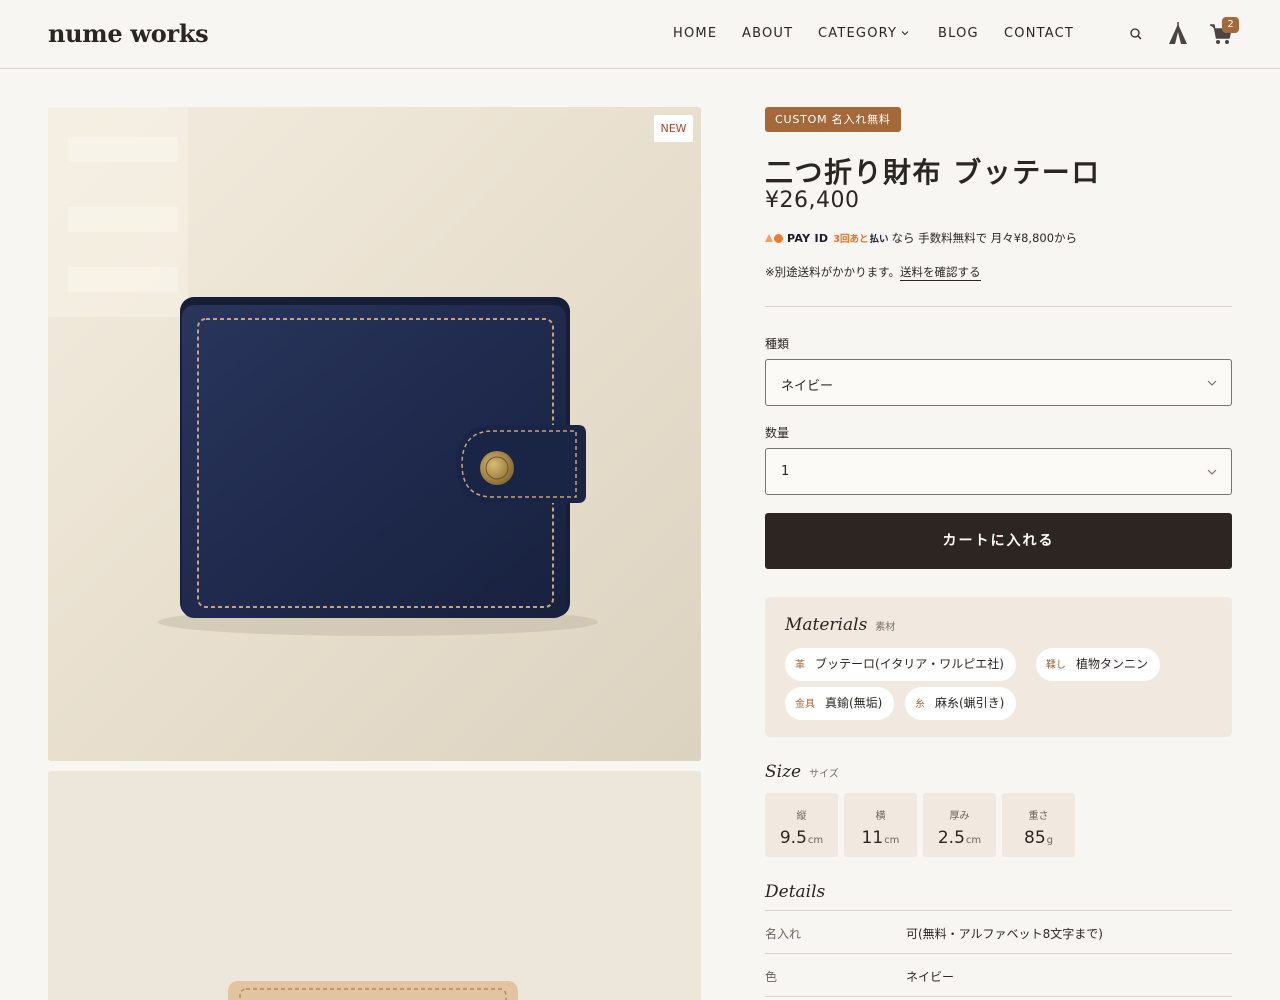 This screenshot has height=1000, width=1280. I want to click on details-heading: Details, so click(795, 892).